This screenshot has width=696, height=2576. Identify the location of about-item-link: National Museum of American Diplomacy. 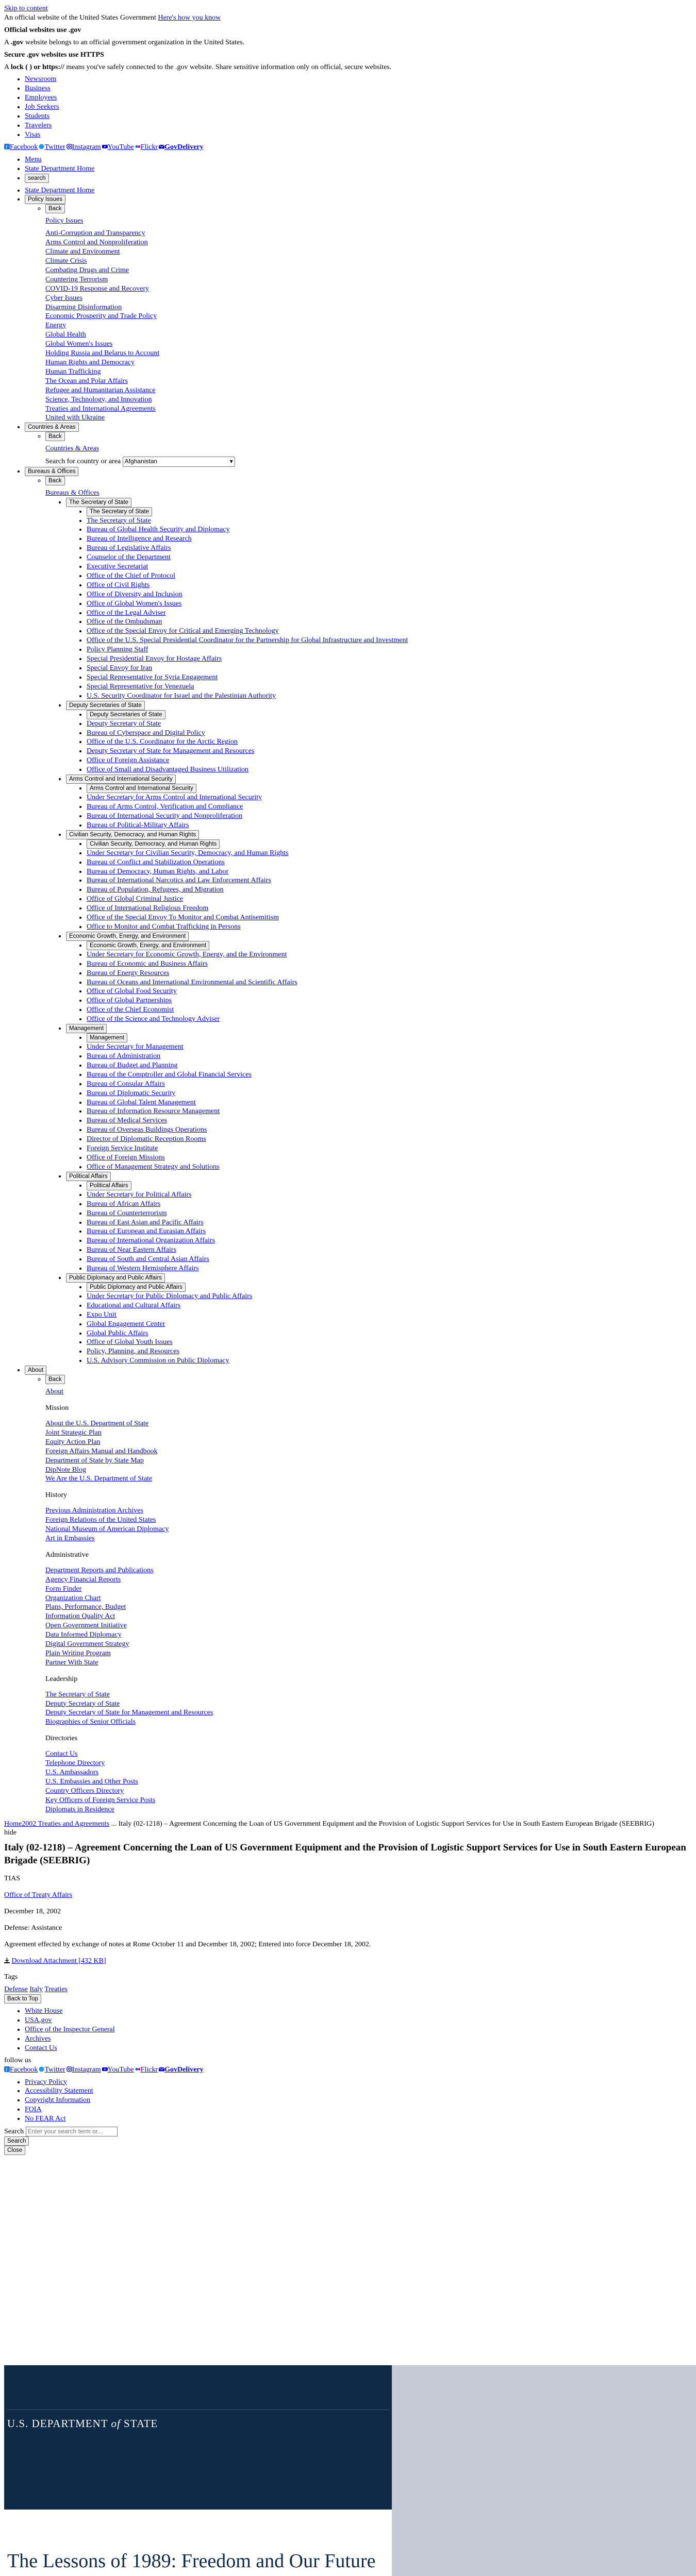
(107, 1529).